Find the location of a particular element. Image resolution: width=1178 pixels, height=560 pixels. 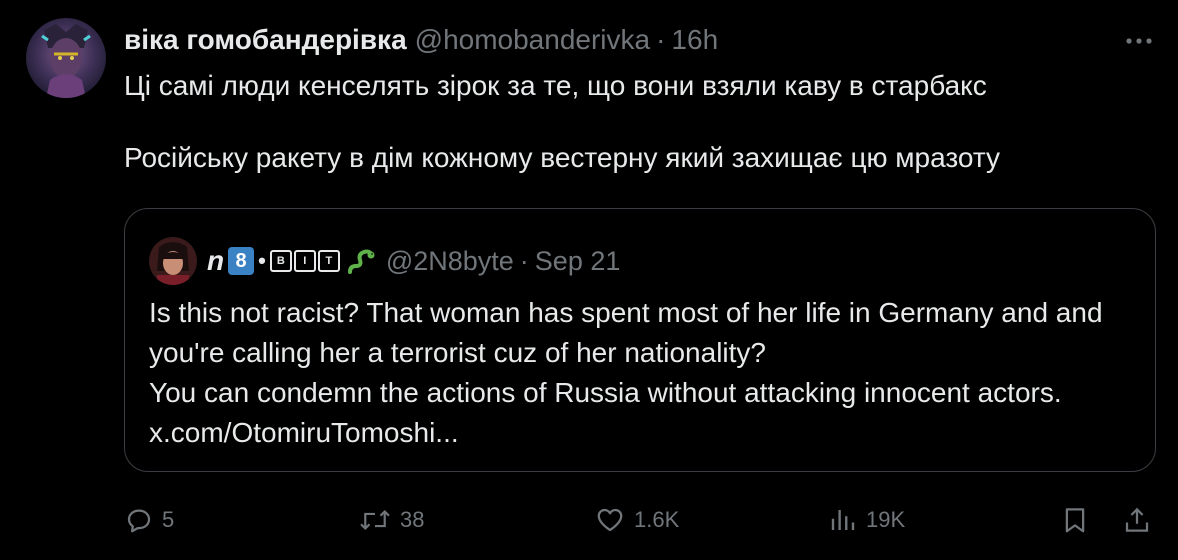

heart-icon is located at coordinates (610, 520).